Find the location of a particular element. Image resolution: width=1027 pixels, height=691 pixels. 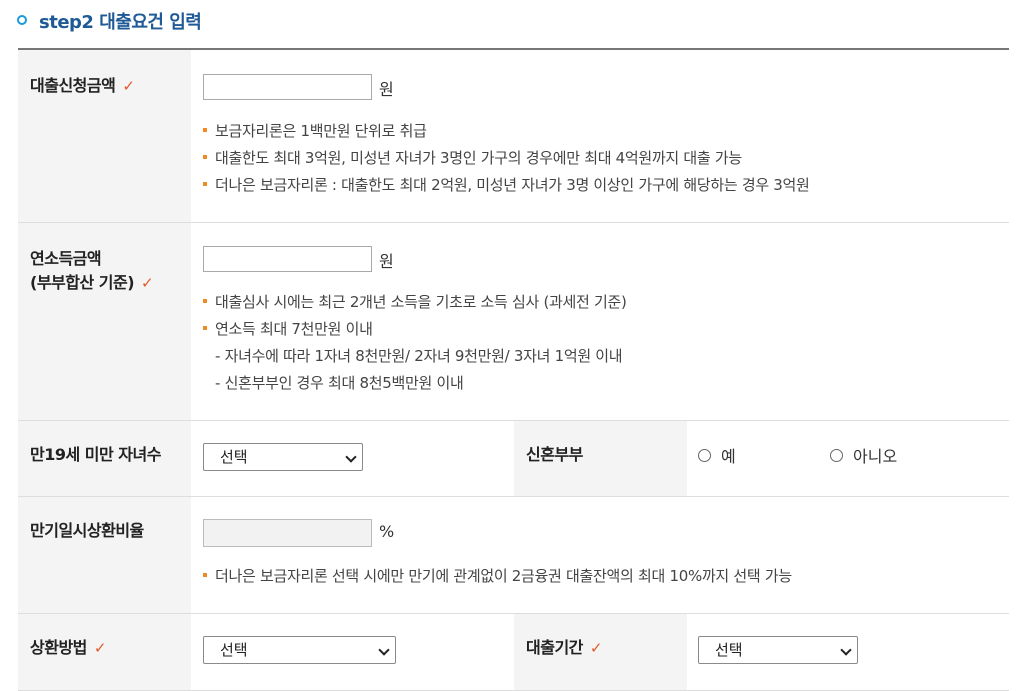

loan-amount-label: 대출신청금액 ✓ is located at coordinates (82, 85).